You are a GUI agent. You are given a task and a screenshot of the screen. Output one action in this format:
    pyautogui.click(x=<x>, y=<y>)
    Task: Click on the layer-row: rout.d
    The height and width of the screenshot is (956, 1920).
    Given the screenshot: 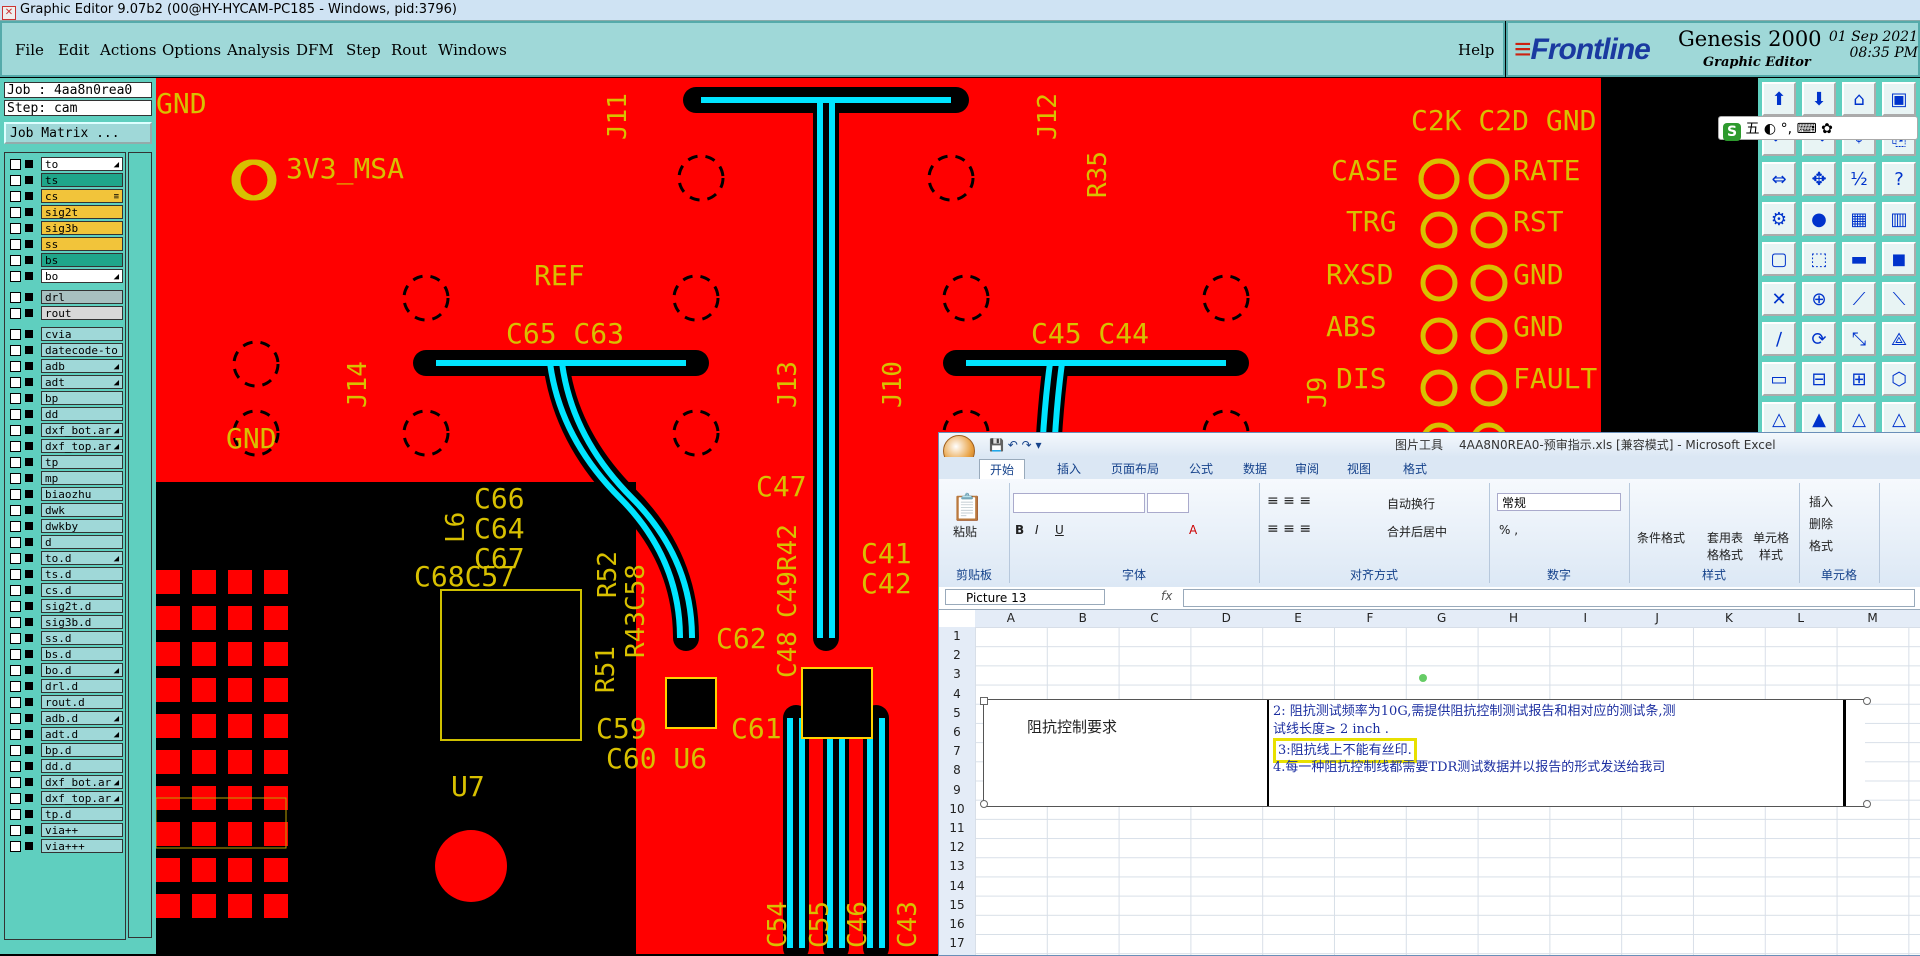 What is the action you would take?
    pyautogui.click(x=65, y=702)
    